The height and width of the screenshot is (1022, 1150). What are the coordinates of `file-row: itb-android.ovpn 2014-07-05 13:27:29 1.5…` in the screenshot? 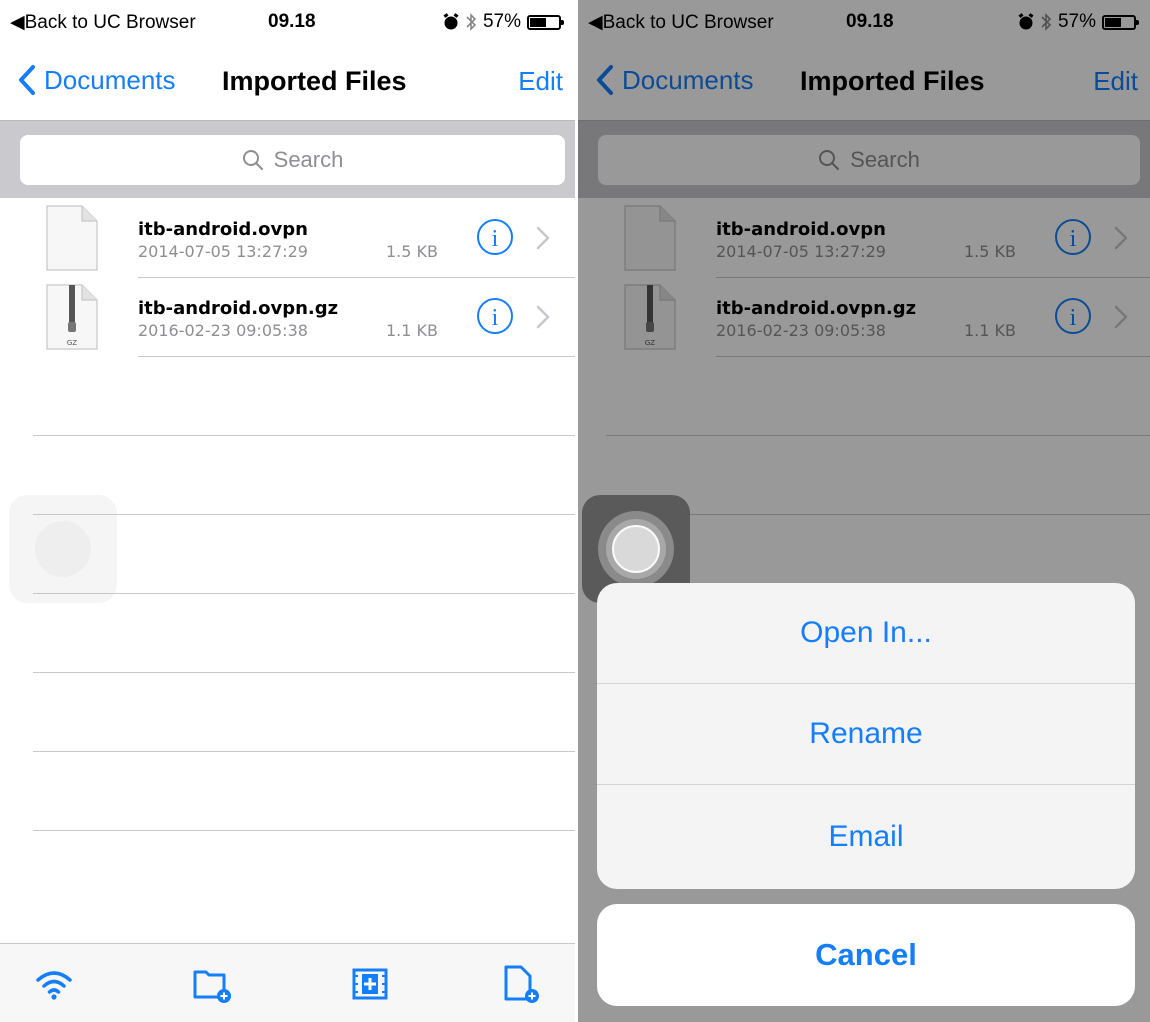 It's located at (287, 238).